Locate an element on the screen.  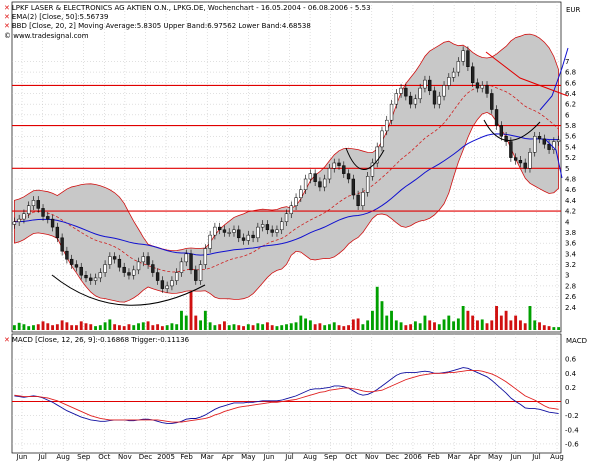
time-tick-label: 2006 is located at coordinates (413, 457).